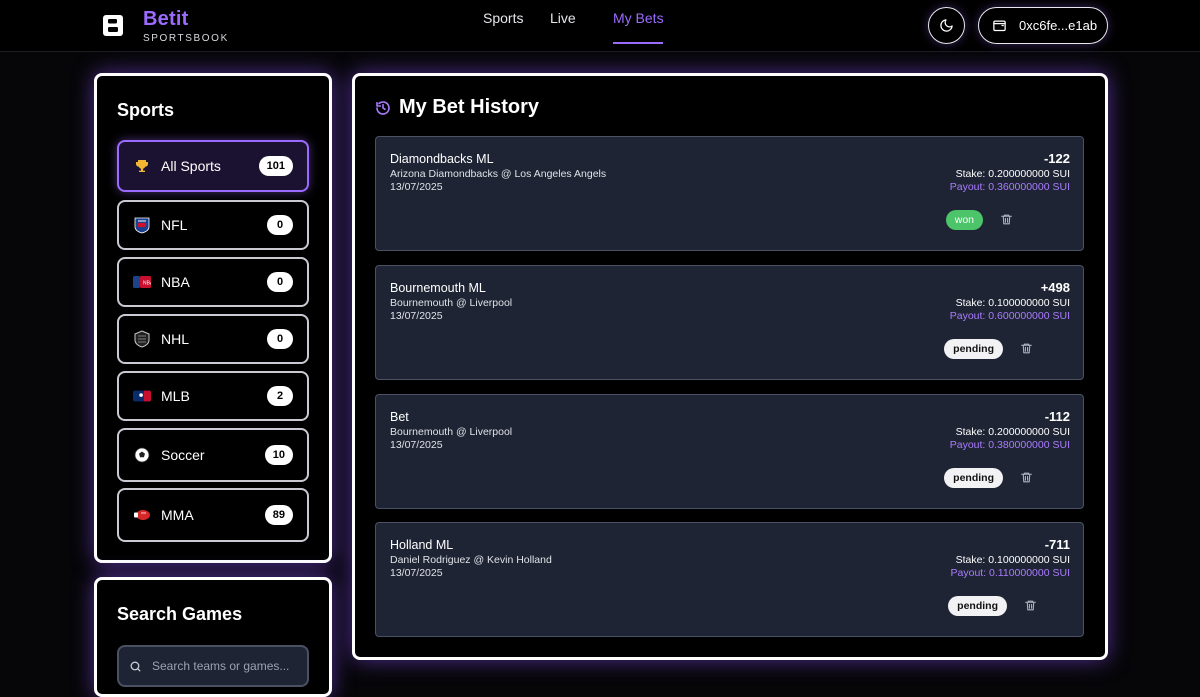 The image size is (1200, 697). I want to click on bet-odds: -112, so click(1057, 416).